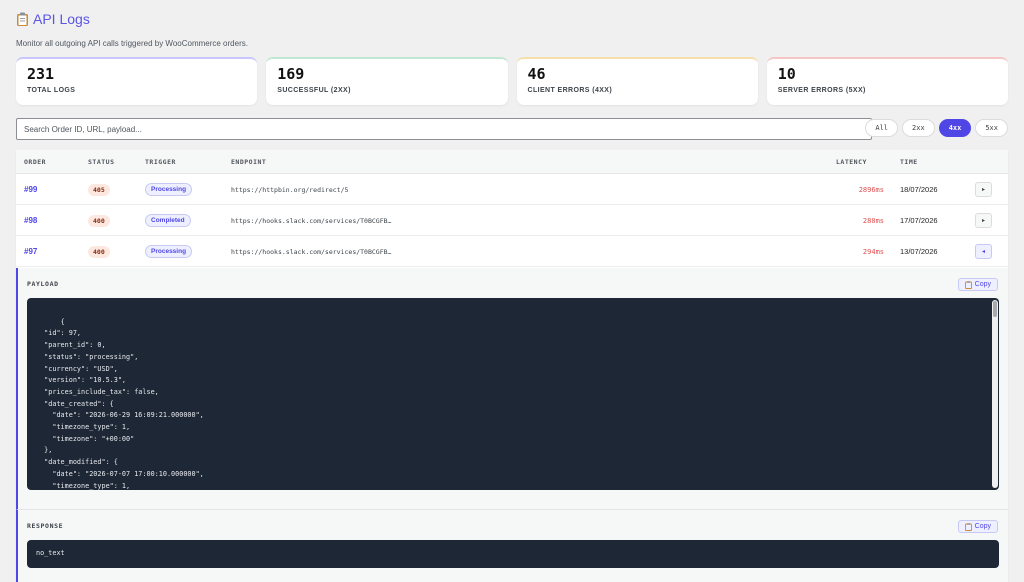  I want to click on column-header-status: STATUS, so click(101, 162).